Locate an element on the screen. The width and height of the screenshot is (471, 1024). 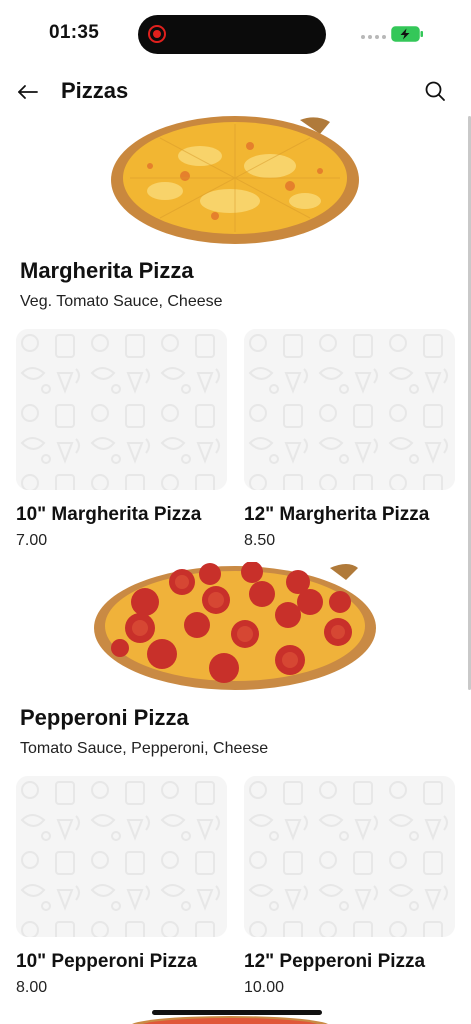
product-name: 12" Margherita Pizza is located at coordinates (337, 514).